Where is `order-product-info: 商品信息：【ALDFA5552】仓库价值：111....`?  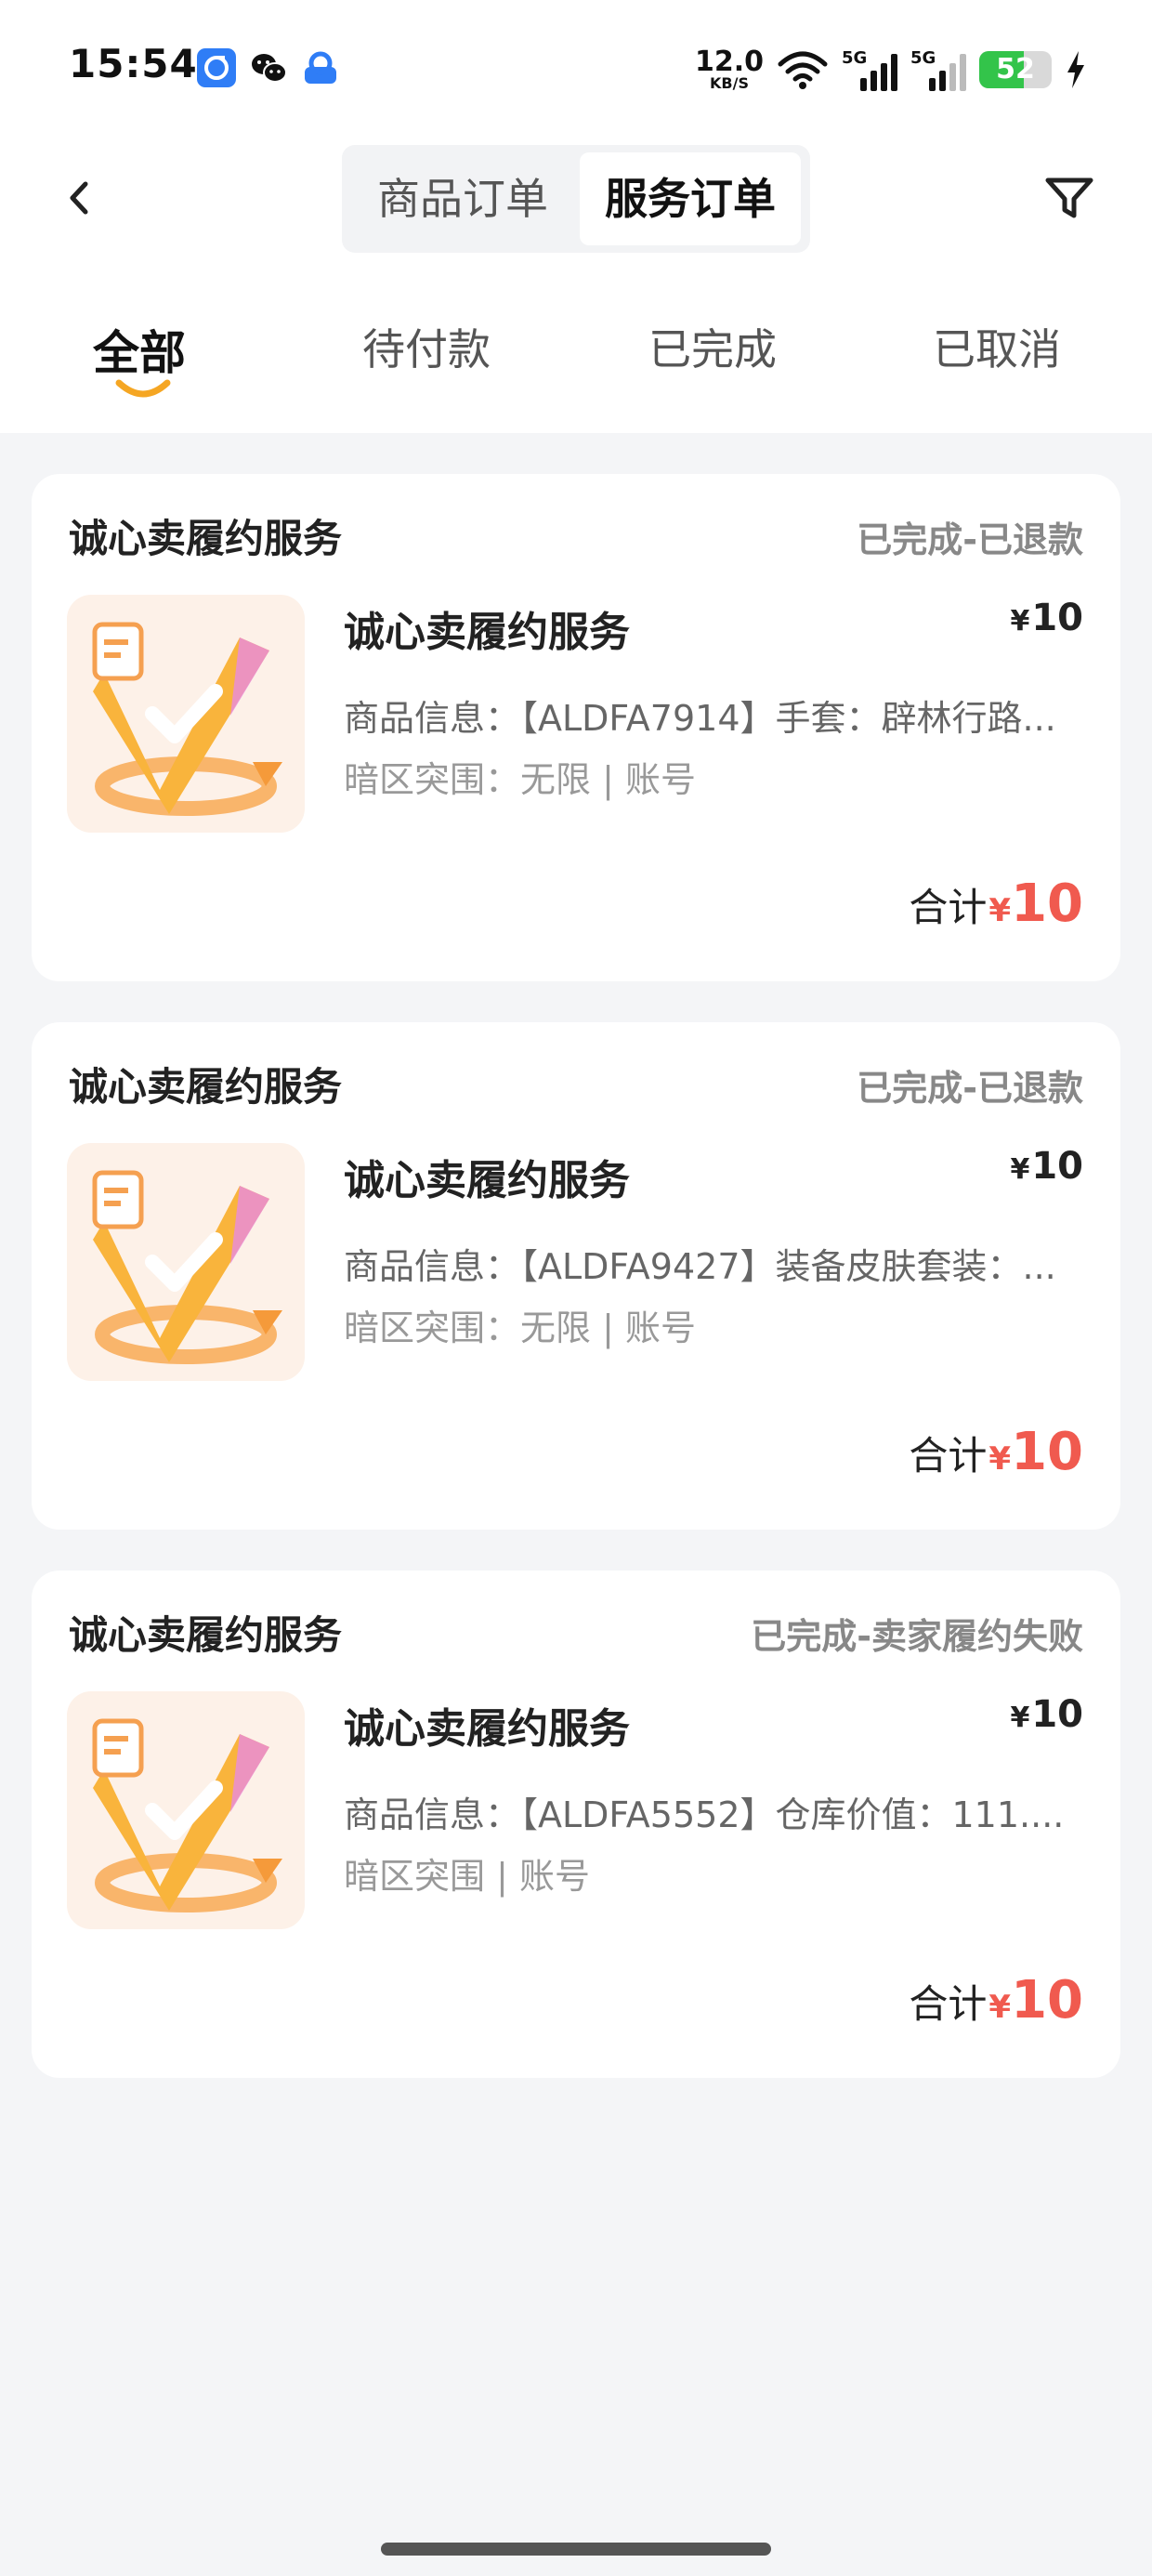 order-product-info: 商品信息：【ALDFA5552】仓库价值：111.... is located at coordinates (704, 1814).